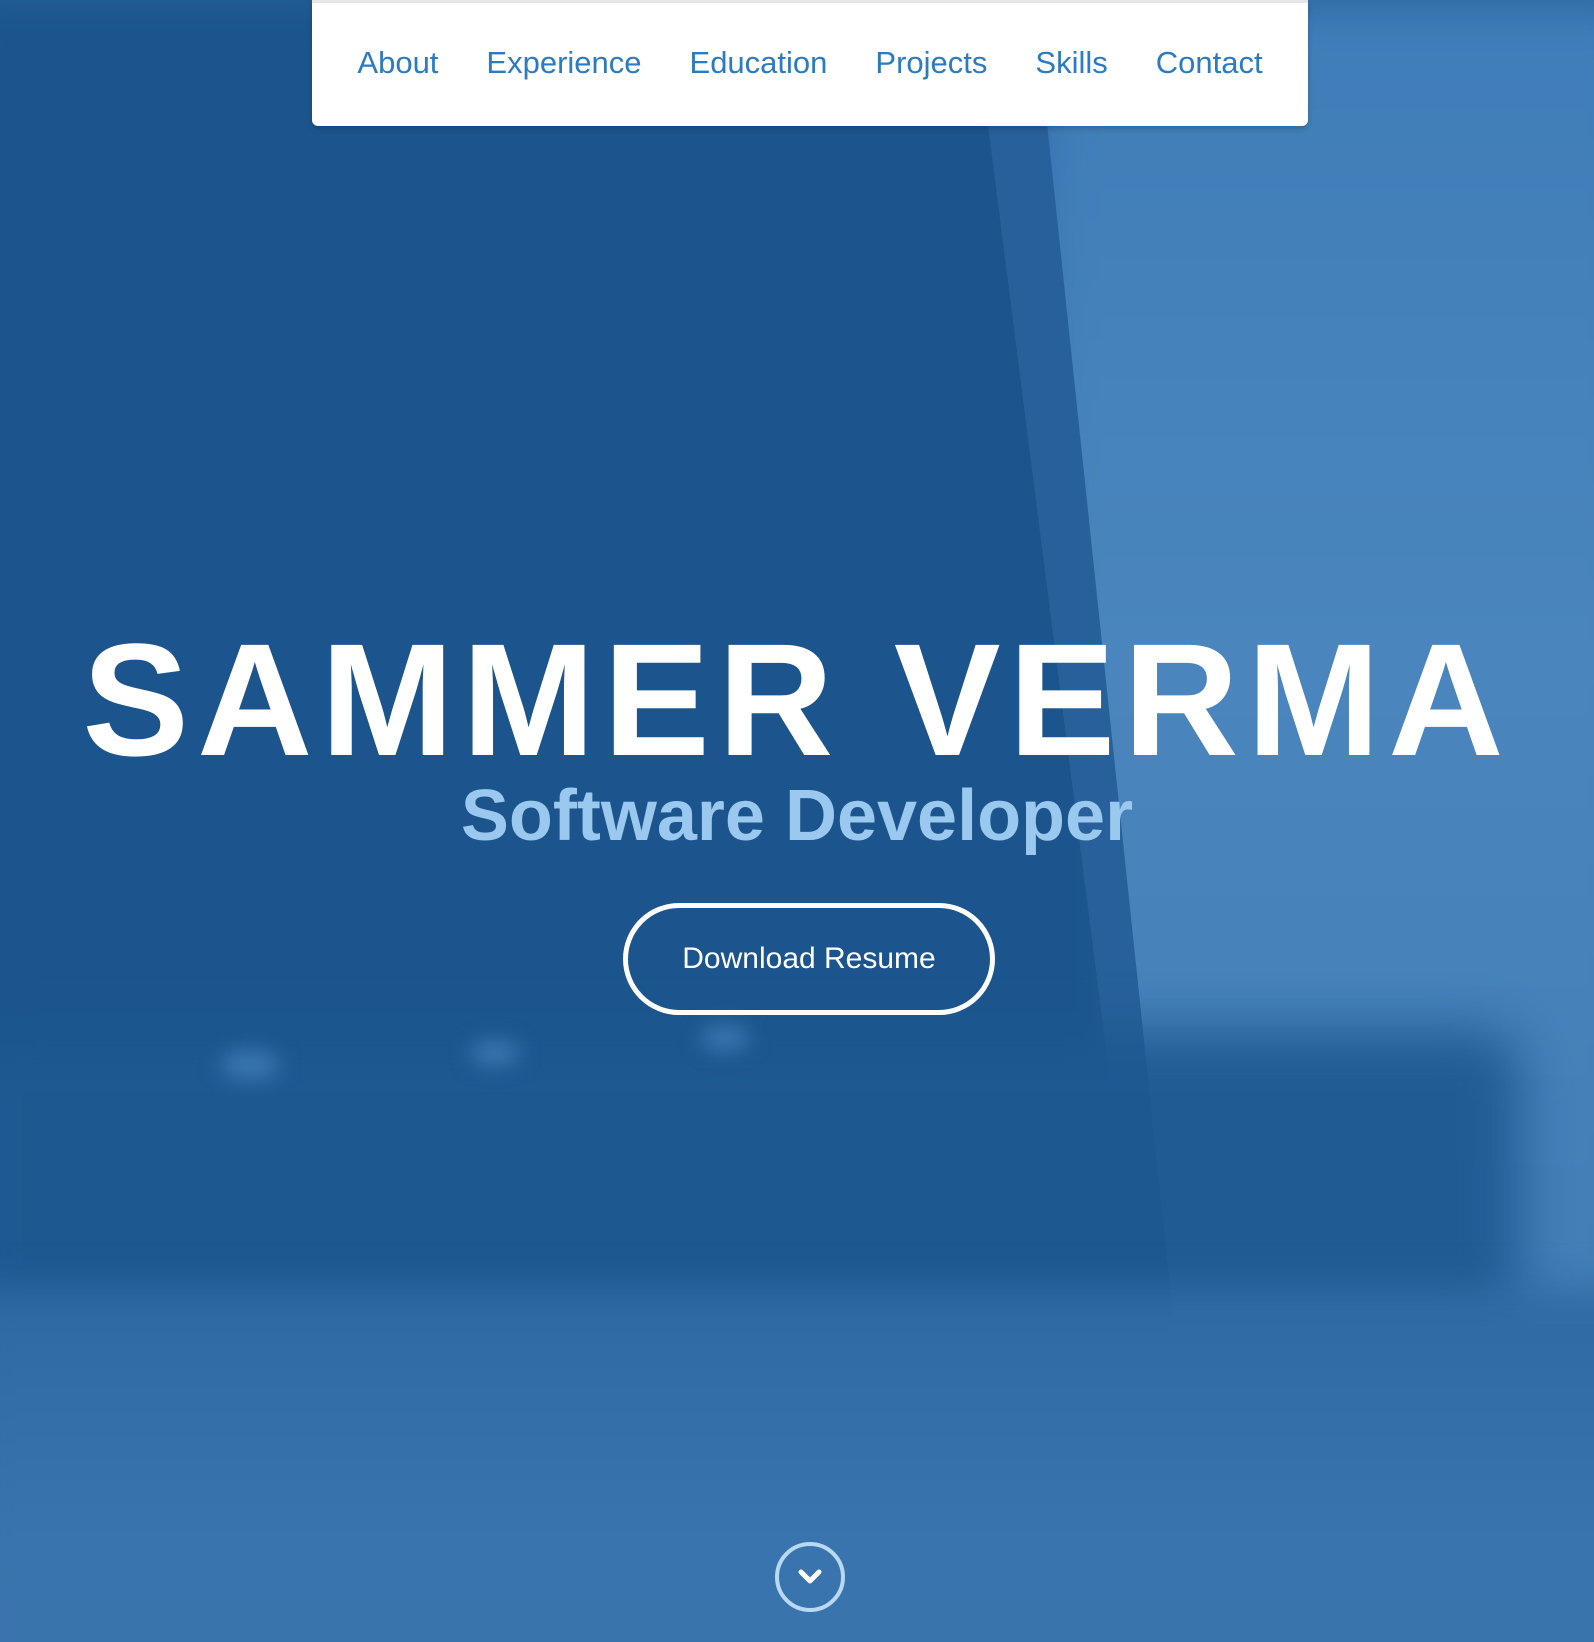 The image size is (1594, 1642). I want to click on nav-link-experience: Experience, so click(563, 62).